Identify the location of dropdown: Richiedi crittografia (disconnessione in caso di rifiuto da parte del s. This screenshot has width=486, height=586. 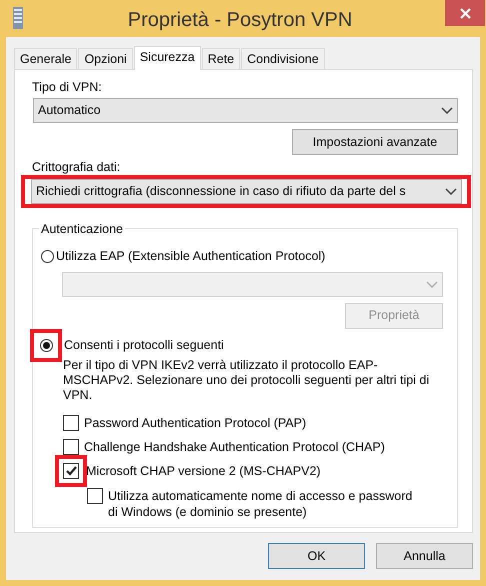
(246, 191).